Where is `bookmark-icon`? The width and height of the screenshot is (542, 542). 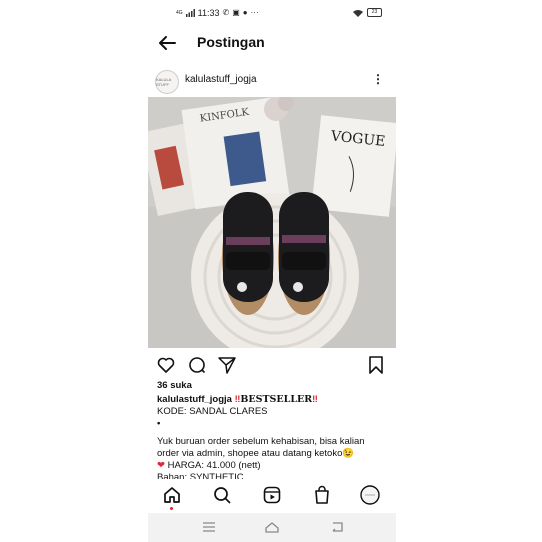 bookmark-icon is located at coordinates (376, 365).